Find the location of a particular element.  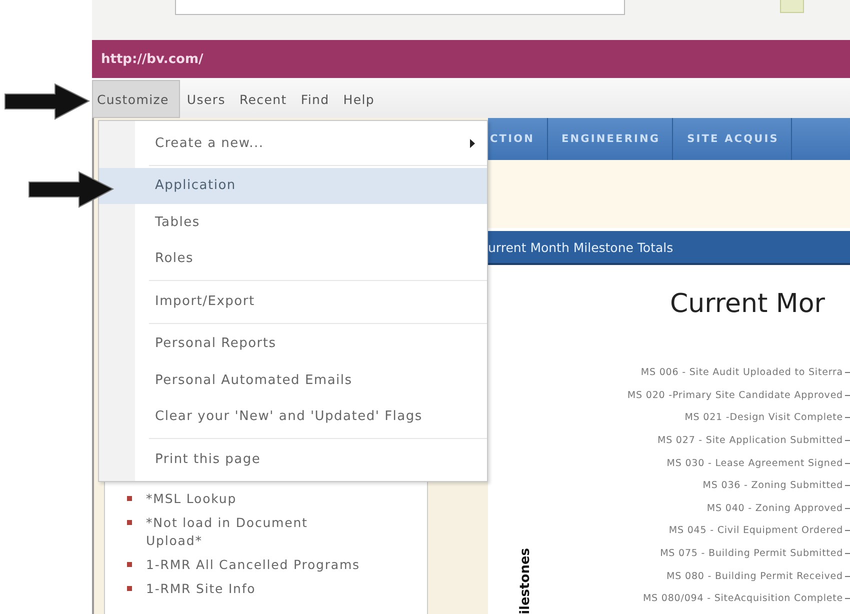

category-label: MS 075 - Building Permit Submitted is located at coordinates (751, 554).